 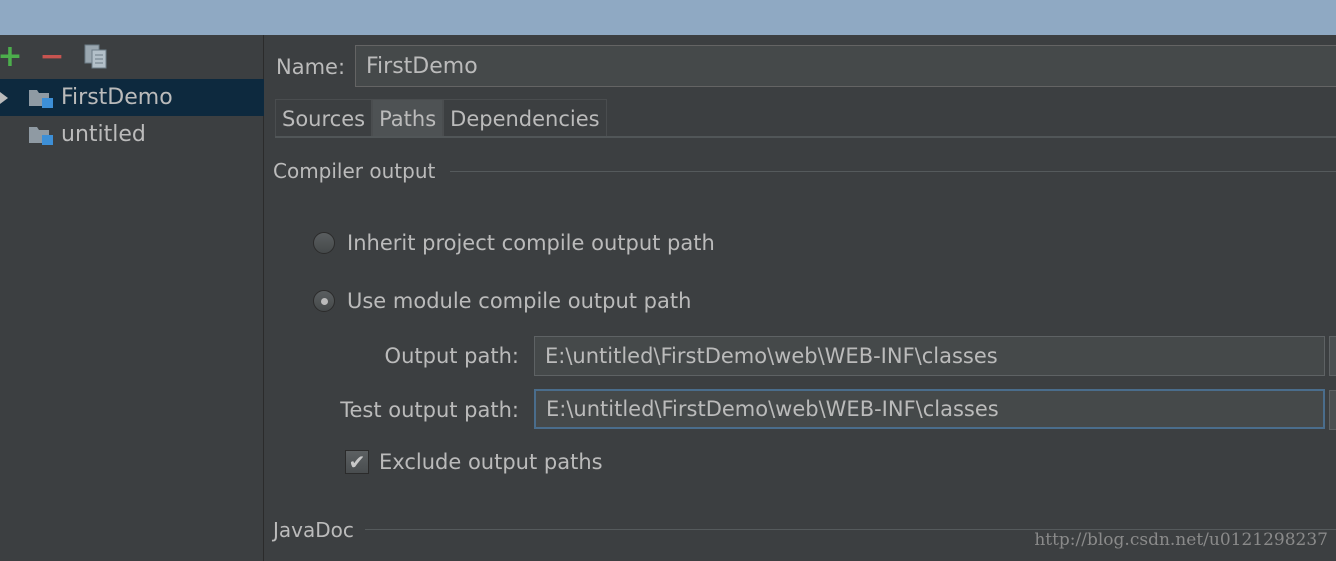 What do you see at coordinates (531, 243) in the screenshot?
I see `inherit-output-label: Inherit project compile output path` at bounding box center [531, 243].